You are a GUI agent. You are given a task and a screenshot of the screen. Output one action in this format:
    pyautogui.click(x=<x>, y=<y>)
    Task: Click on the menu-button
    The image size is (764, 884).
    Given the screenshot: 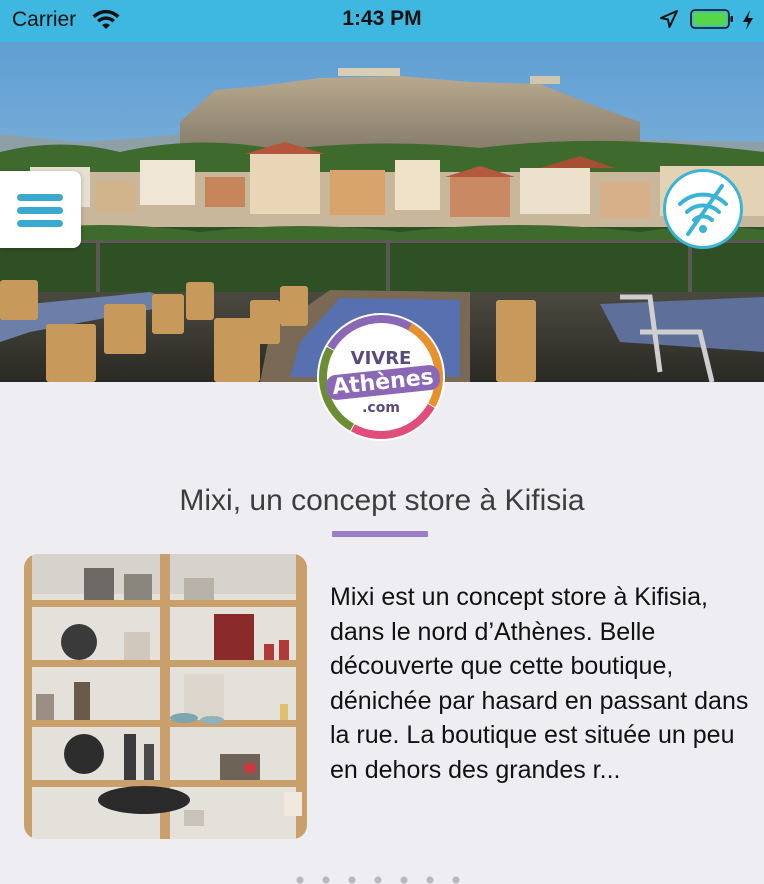 What is the action you would take?
    pyautogui.click(x=40, y=209)
    